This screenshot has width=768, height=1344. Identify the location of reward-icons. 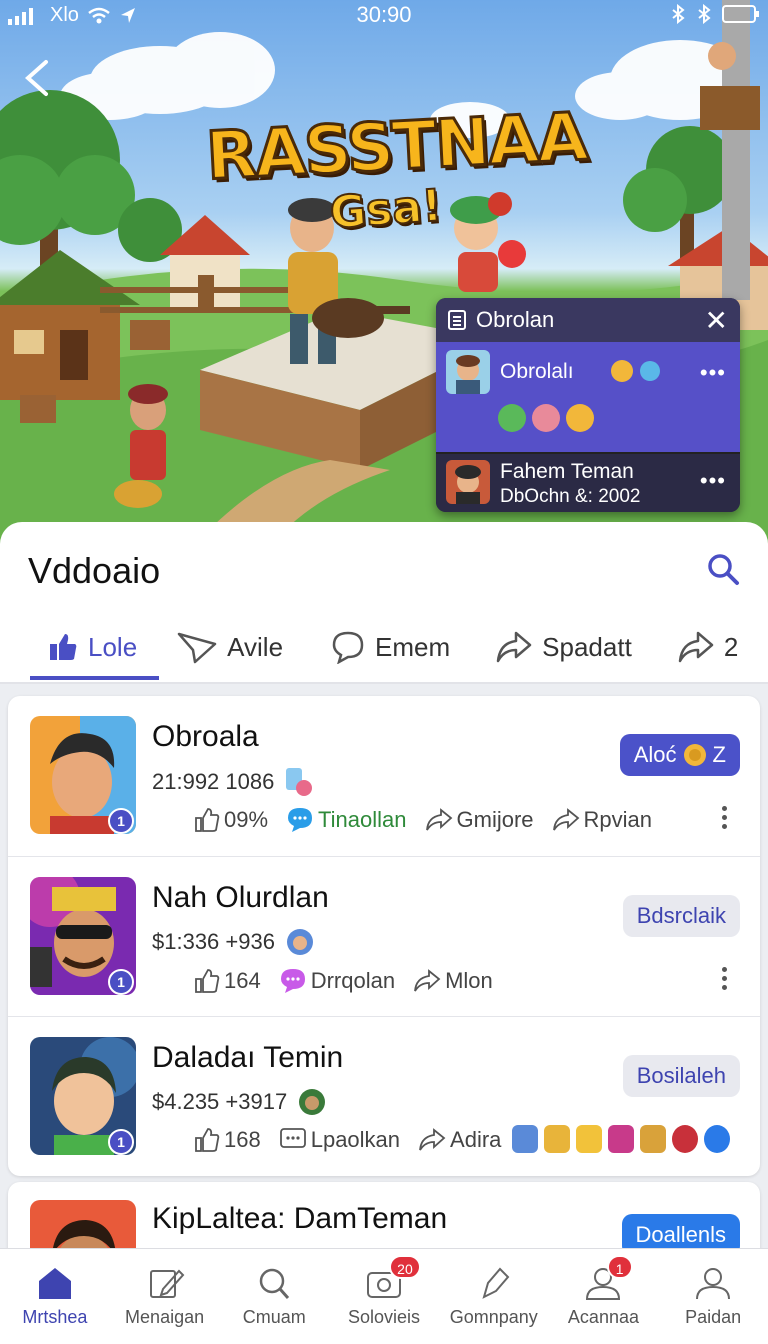
(621, 1139).